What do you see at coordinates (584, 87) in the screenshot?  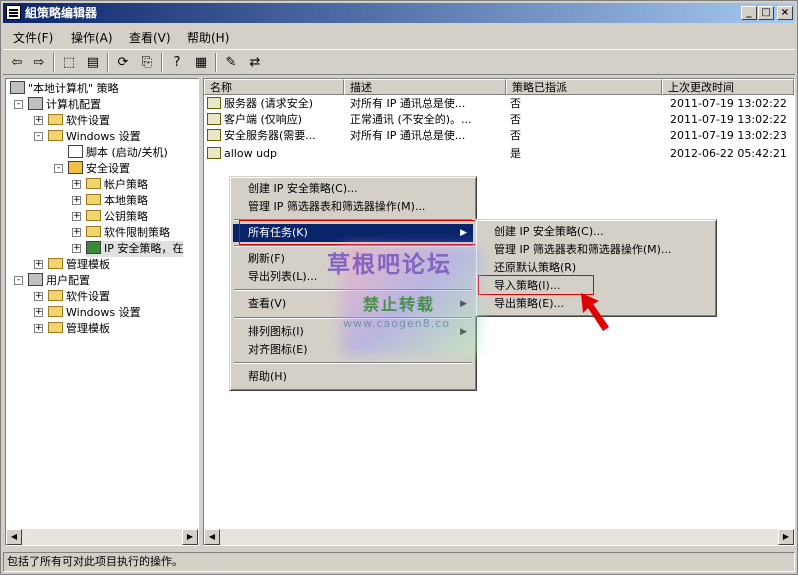 I see `column-header-assigned: 策略已指派` at bounding box center [584, 87].